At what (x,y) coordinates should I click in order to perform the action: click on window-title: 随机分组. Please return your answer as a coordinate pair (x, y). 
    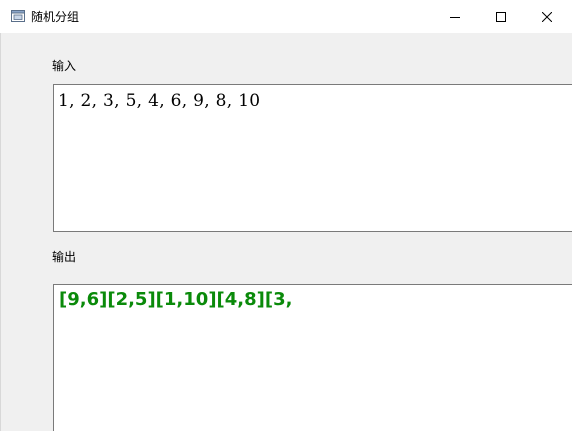
    Looking at the image, I should click on (55, 17).